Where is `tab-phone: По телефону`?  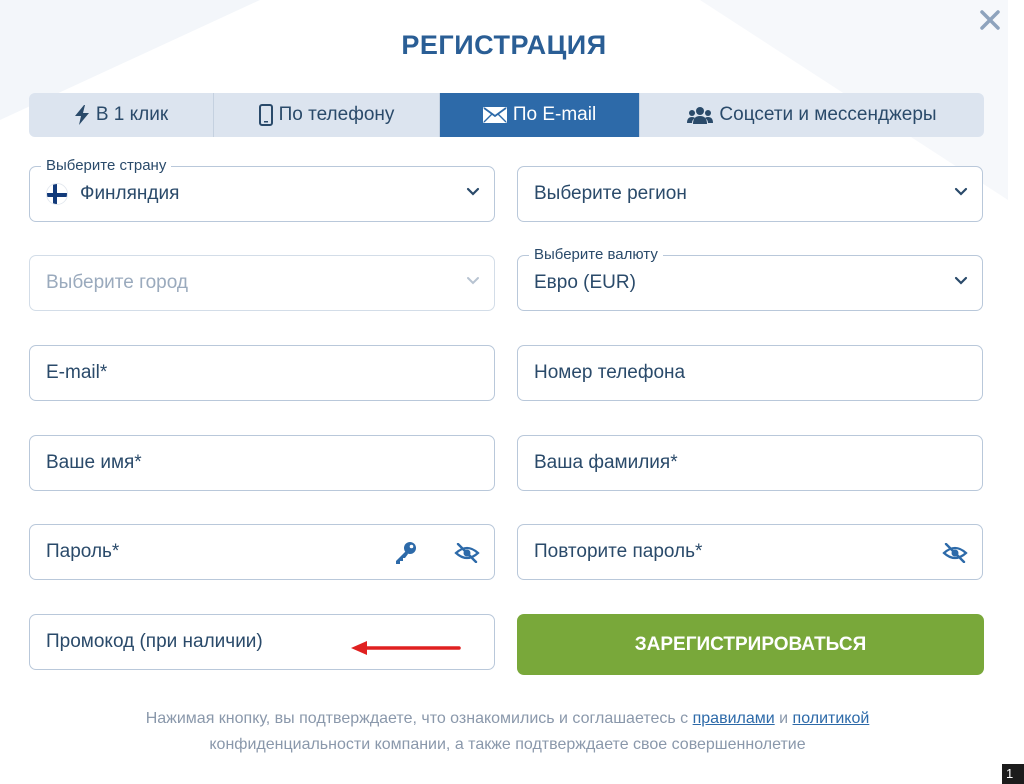
tab-phone: По телефону is located at coordinates (327, 115).